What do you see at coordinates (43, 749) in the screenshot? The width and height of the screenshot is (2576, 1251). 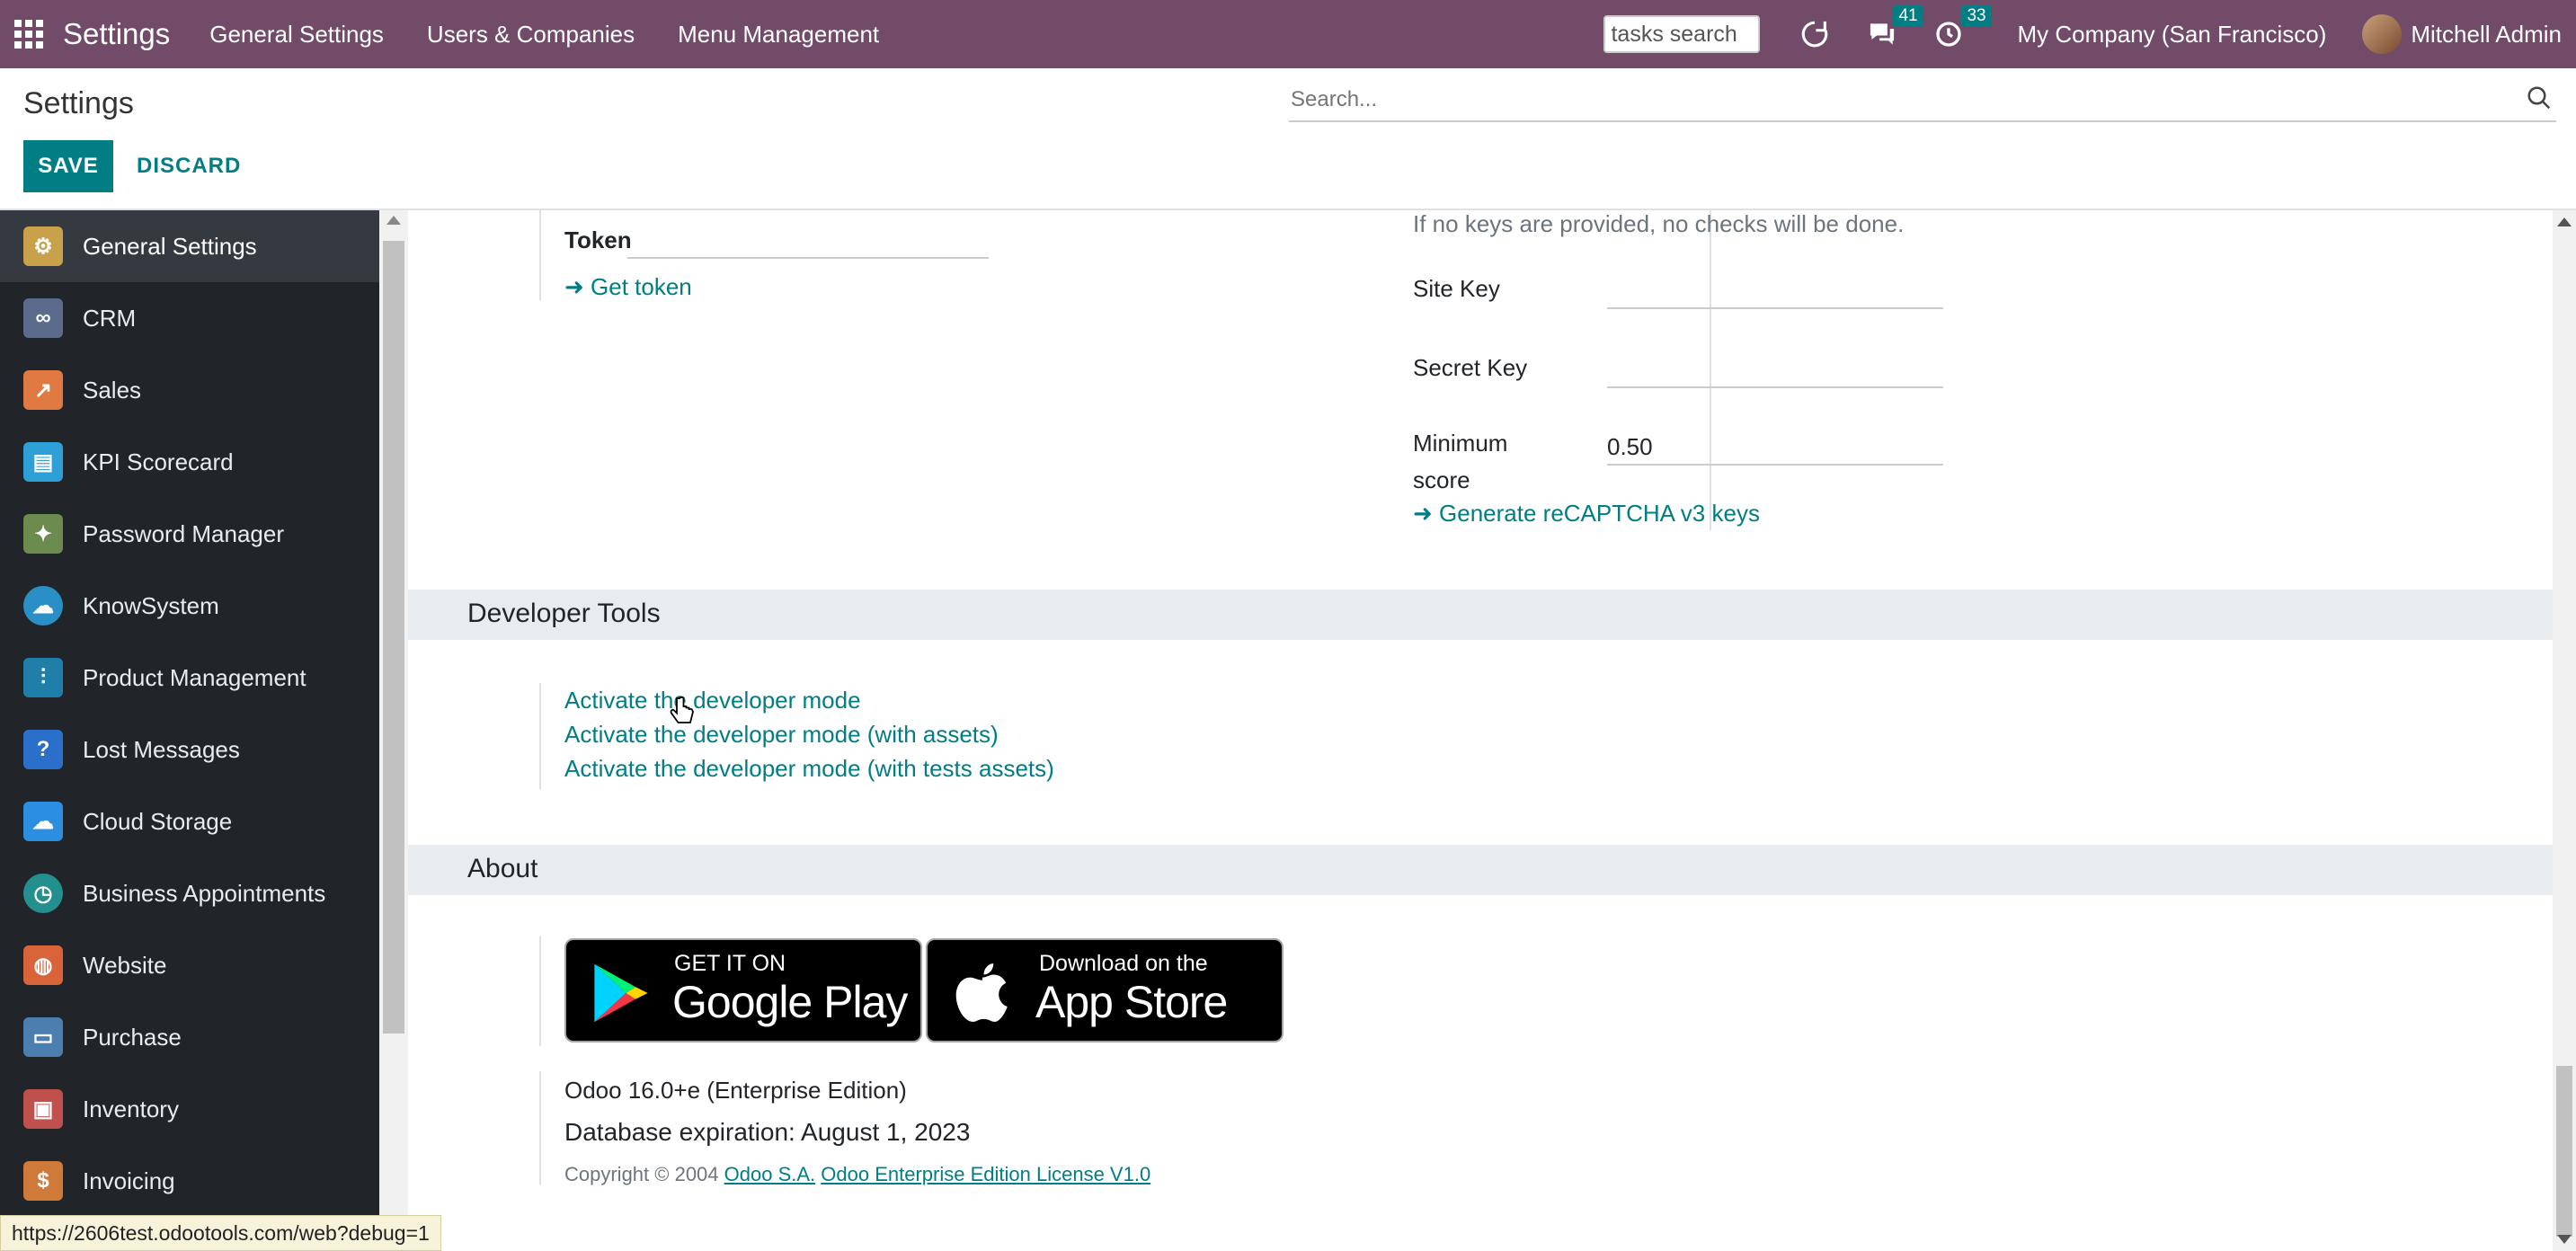 I see `user-question-icon: ?` at bounding box center [43, 749].